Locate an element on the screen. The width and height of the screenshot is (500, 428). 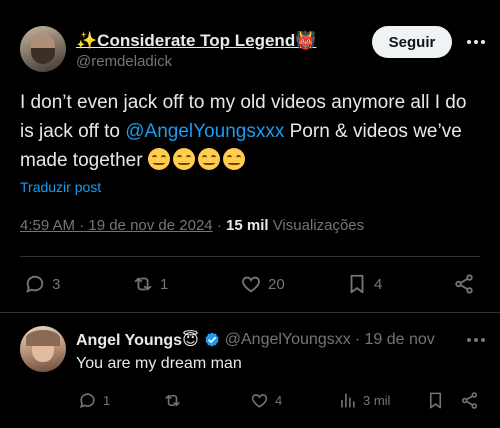
reply-reply-count: 1 is located at coordinates (107, 400).